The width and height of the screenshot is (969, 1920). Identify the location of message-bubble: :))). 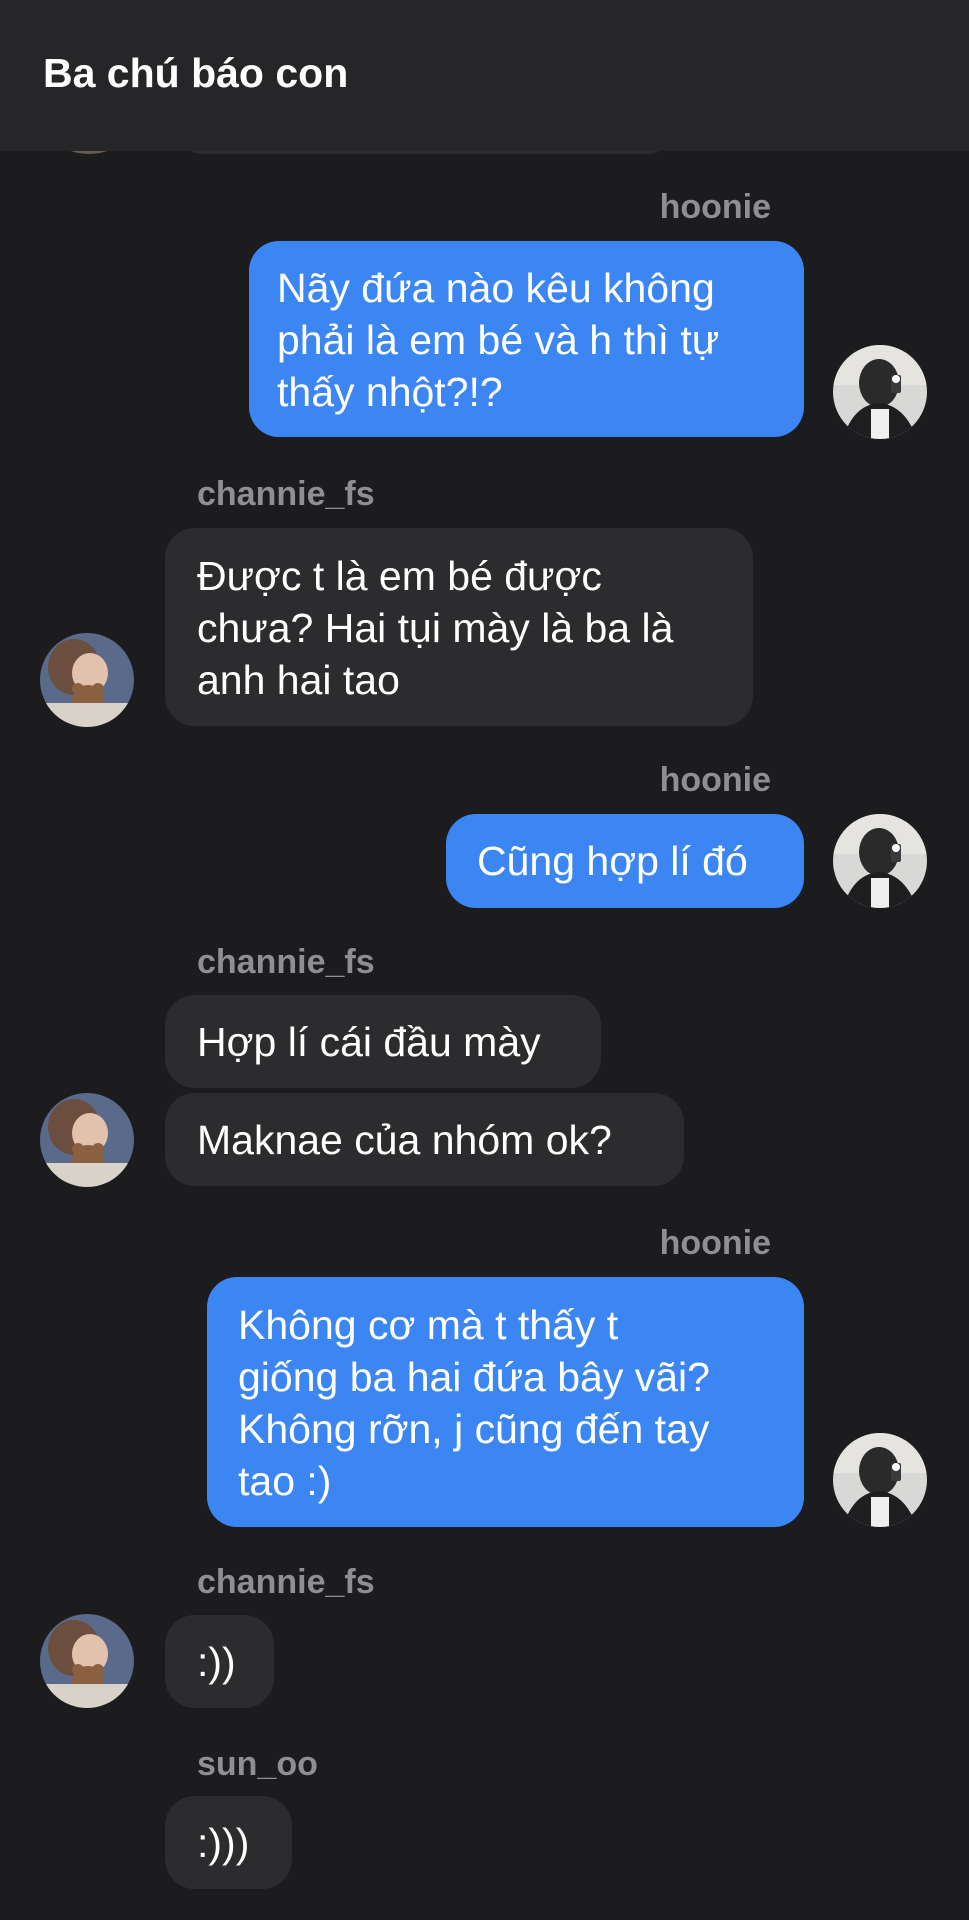
(228, 1842).